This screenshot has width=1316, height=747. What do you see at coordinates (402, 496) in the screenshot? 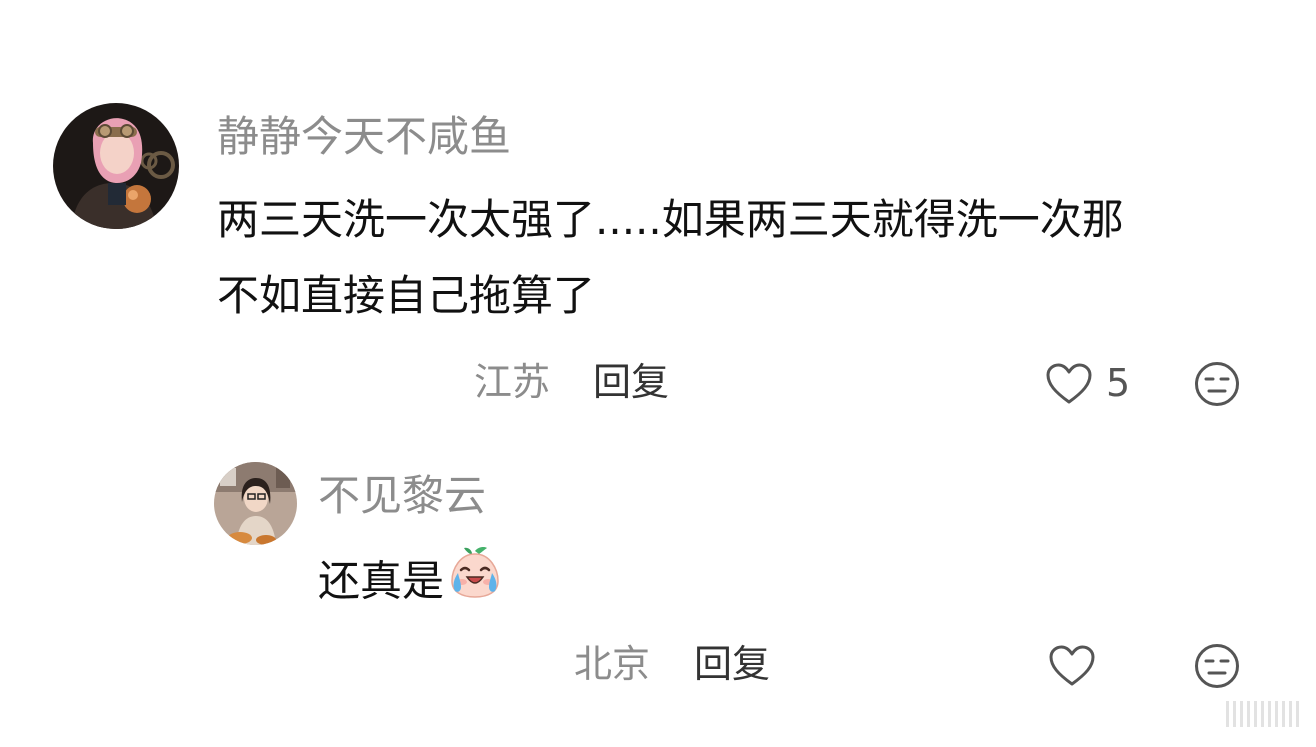
I see `username: 不见黎云` at bounding box center [402, 496].